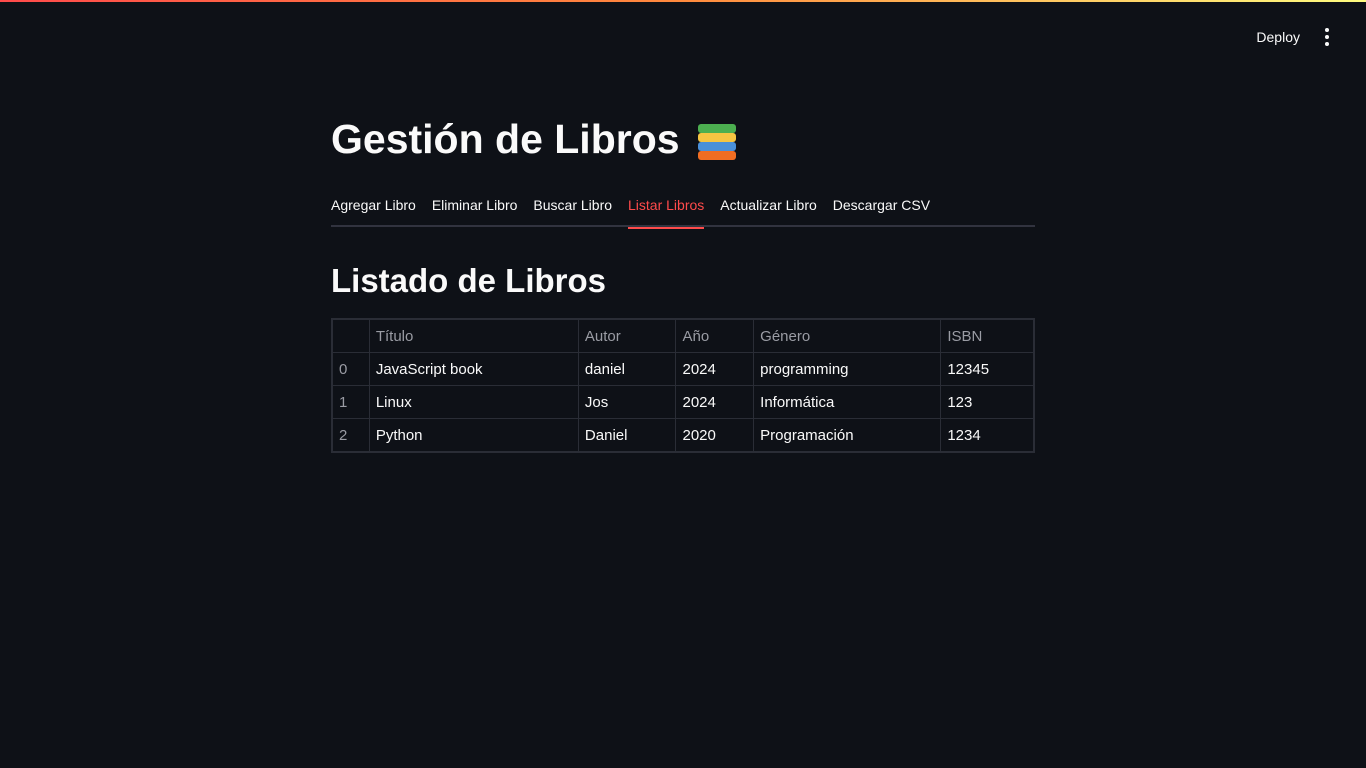 This screenshot has width=1366, height=768. Describe the element at coordinates (351, 336) in the screenshot. I see `column-header` at that location.